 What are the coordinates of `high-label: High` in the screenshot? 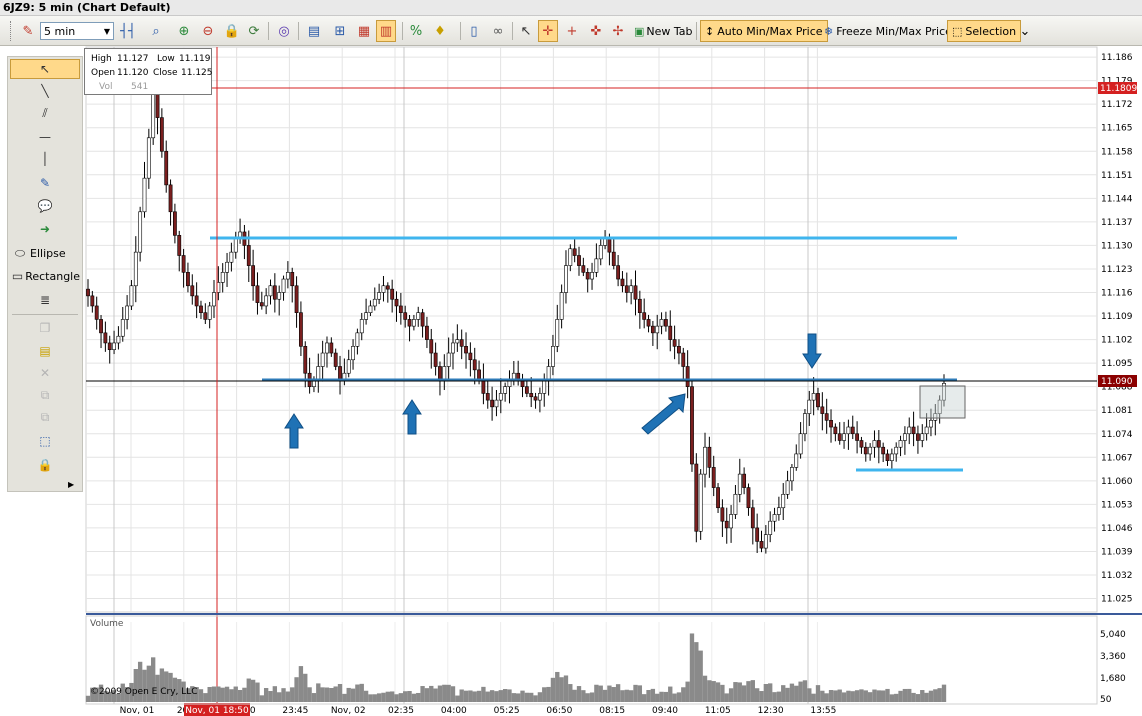 It's located at (101, 59).